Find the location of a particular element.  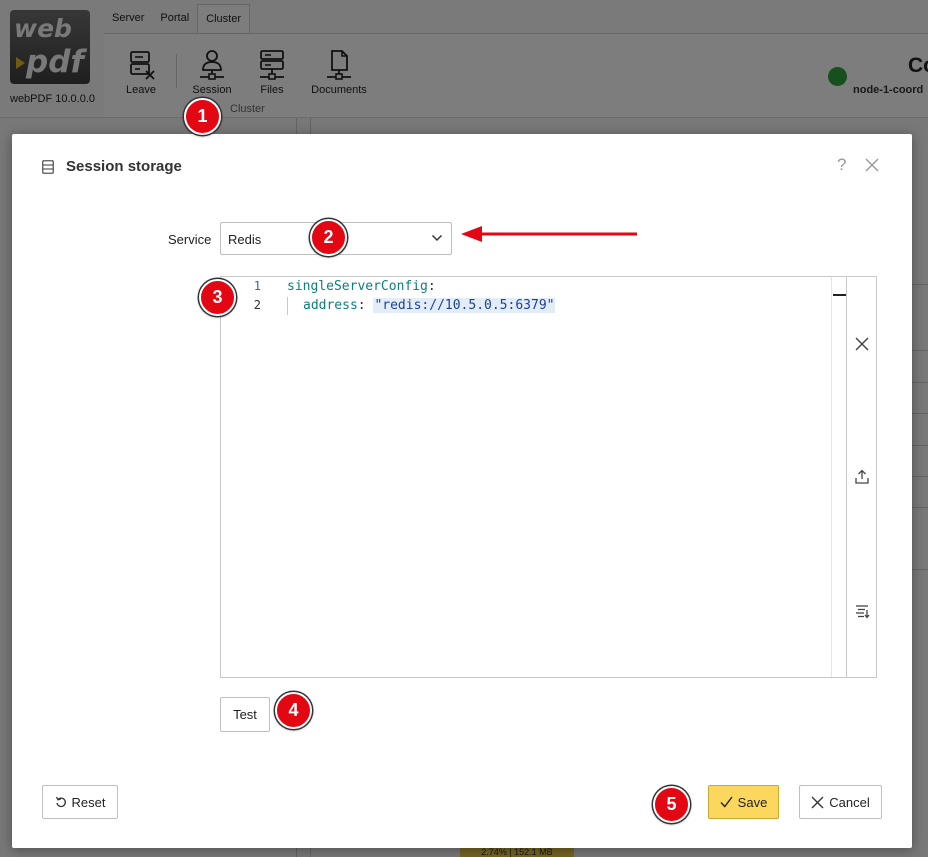

yaml-key: address is located at coordinates (330, 305).